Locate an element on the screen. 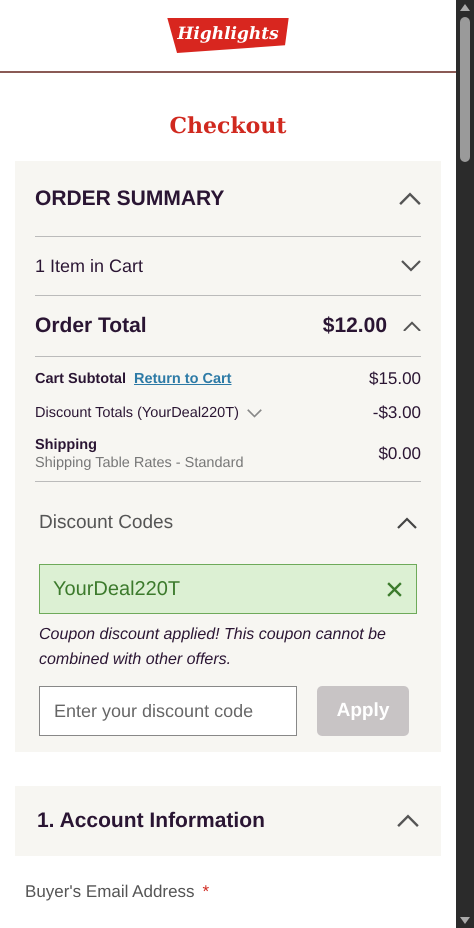  email-label: Buyer's Email Address is located at coordinates (110, 892).